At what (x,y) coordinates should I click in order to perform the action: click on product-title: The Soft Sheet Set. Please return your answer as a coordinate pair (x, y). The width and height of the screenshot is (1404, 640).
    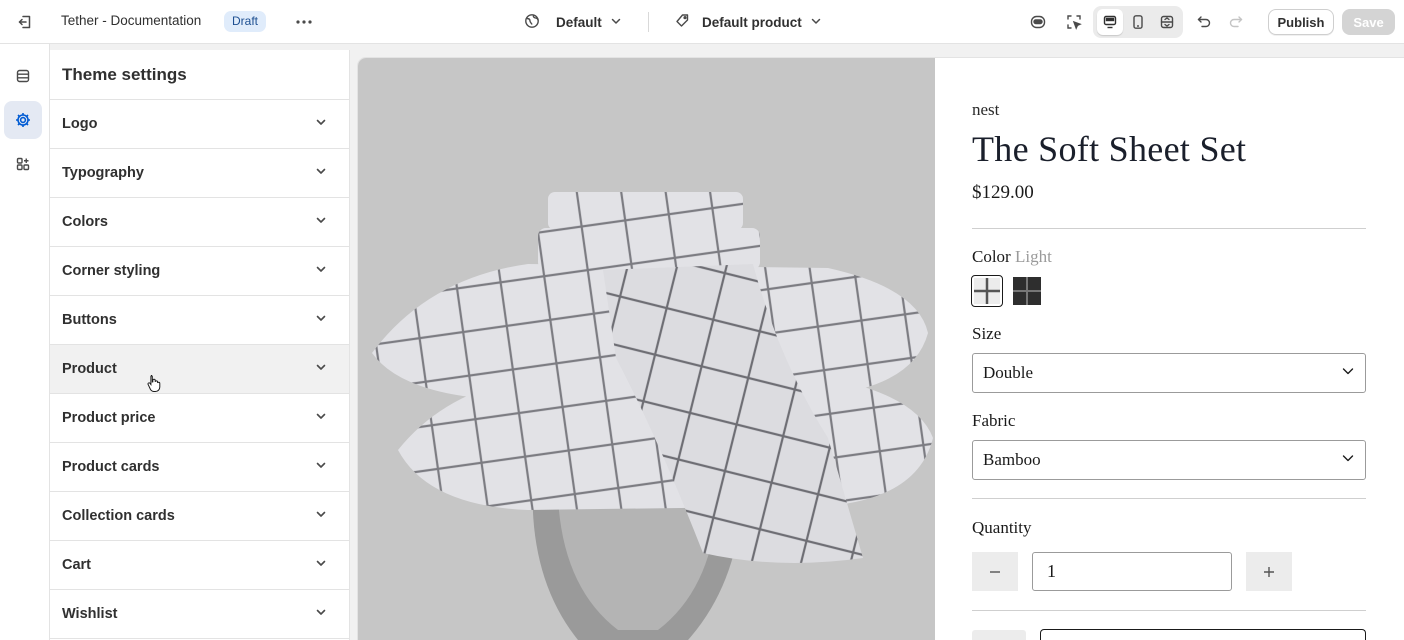
    Looking at the image, I should click on (1109, 149).